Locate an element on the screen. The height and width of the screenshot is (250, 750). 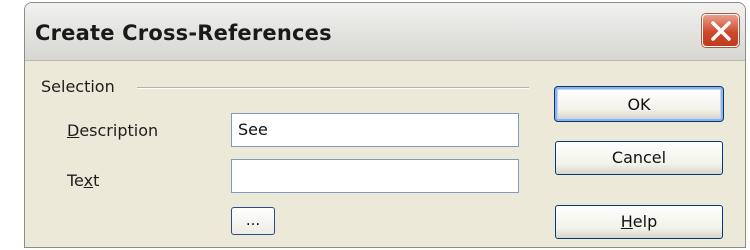
help-button: Help is located at coordinates (639, 222).